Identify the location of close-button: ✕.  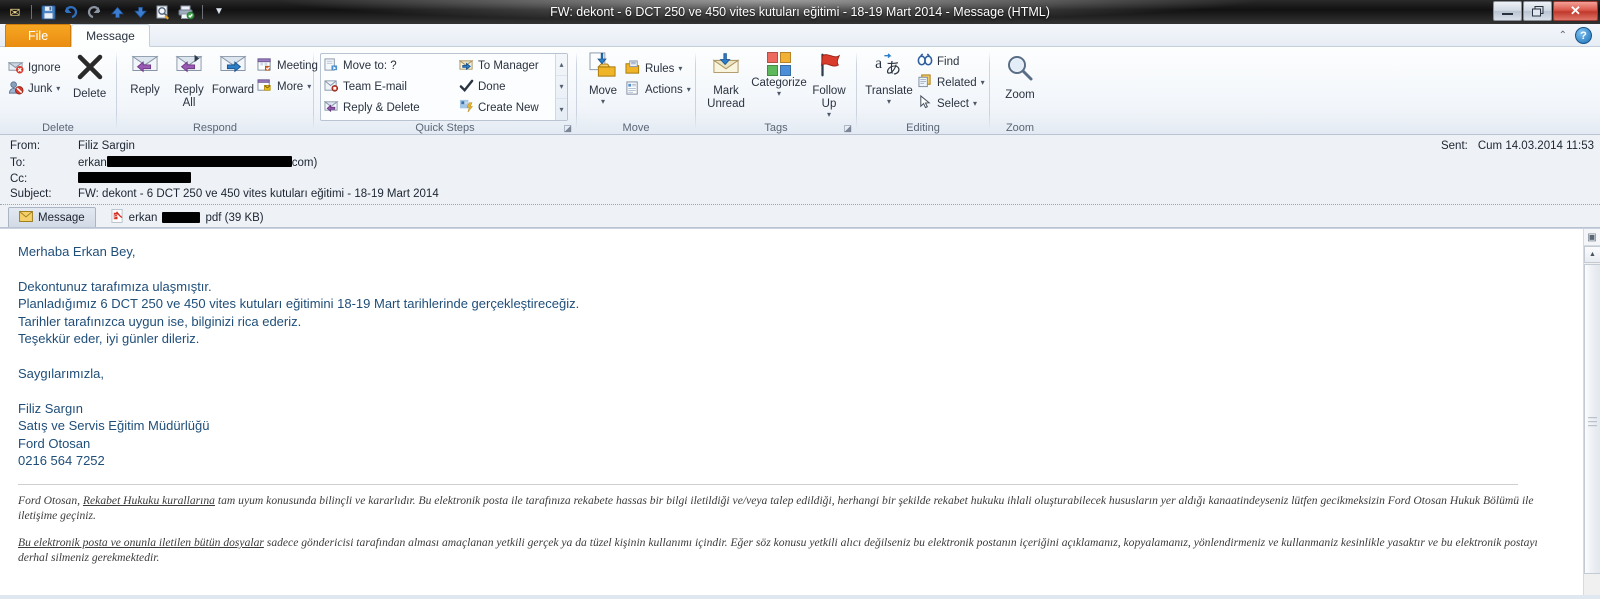
(1575, 11).